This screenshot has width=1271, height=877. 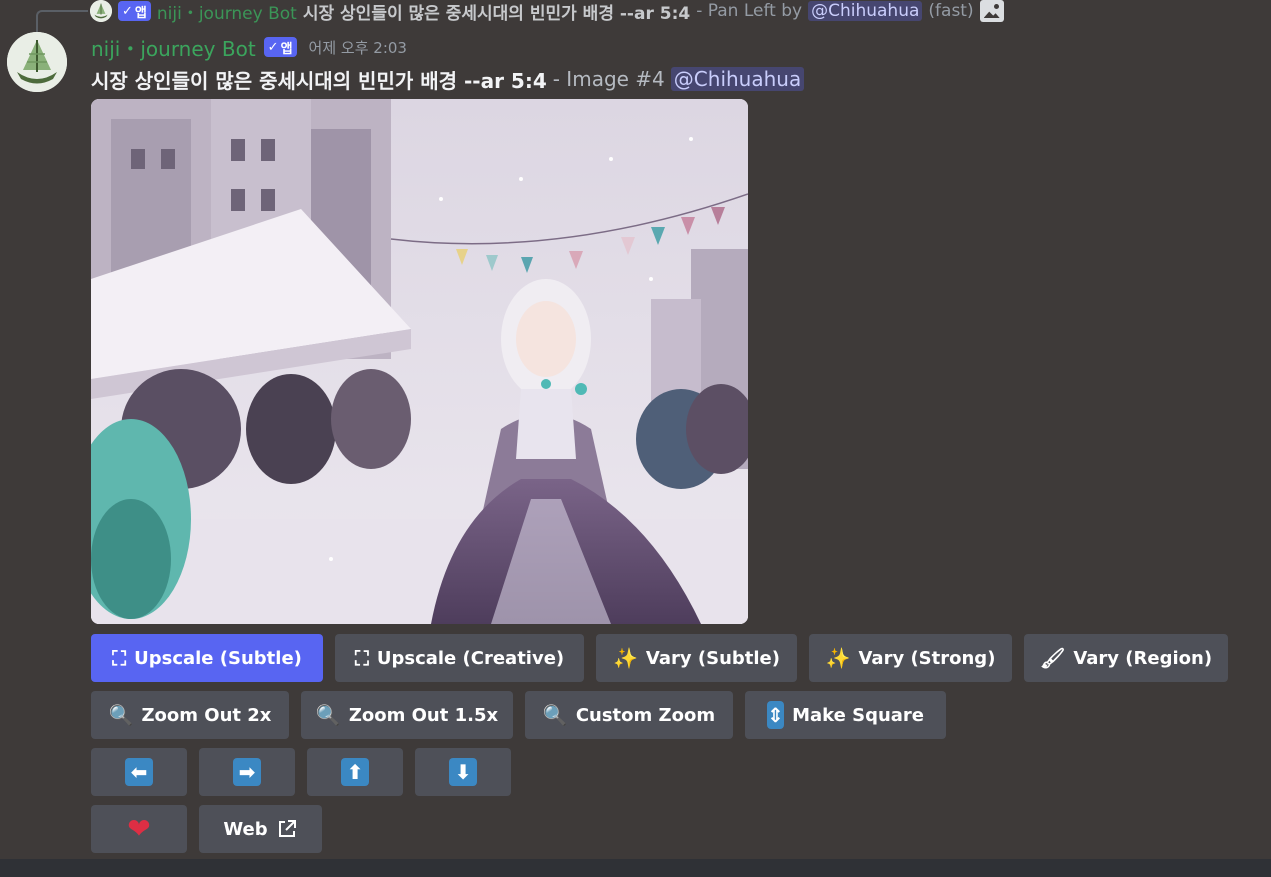 What do you see at coordinates (910, 658) in the screenshot?
I see `vary-strong-button: ✨ Vary (Strong)` at bounding box center [910, 658].